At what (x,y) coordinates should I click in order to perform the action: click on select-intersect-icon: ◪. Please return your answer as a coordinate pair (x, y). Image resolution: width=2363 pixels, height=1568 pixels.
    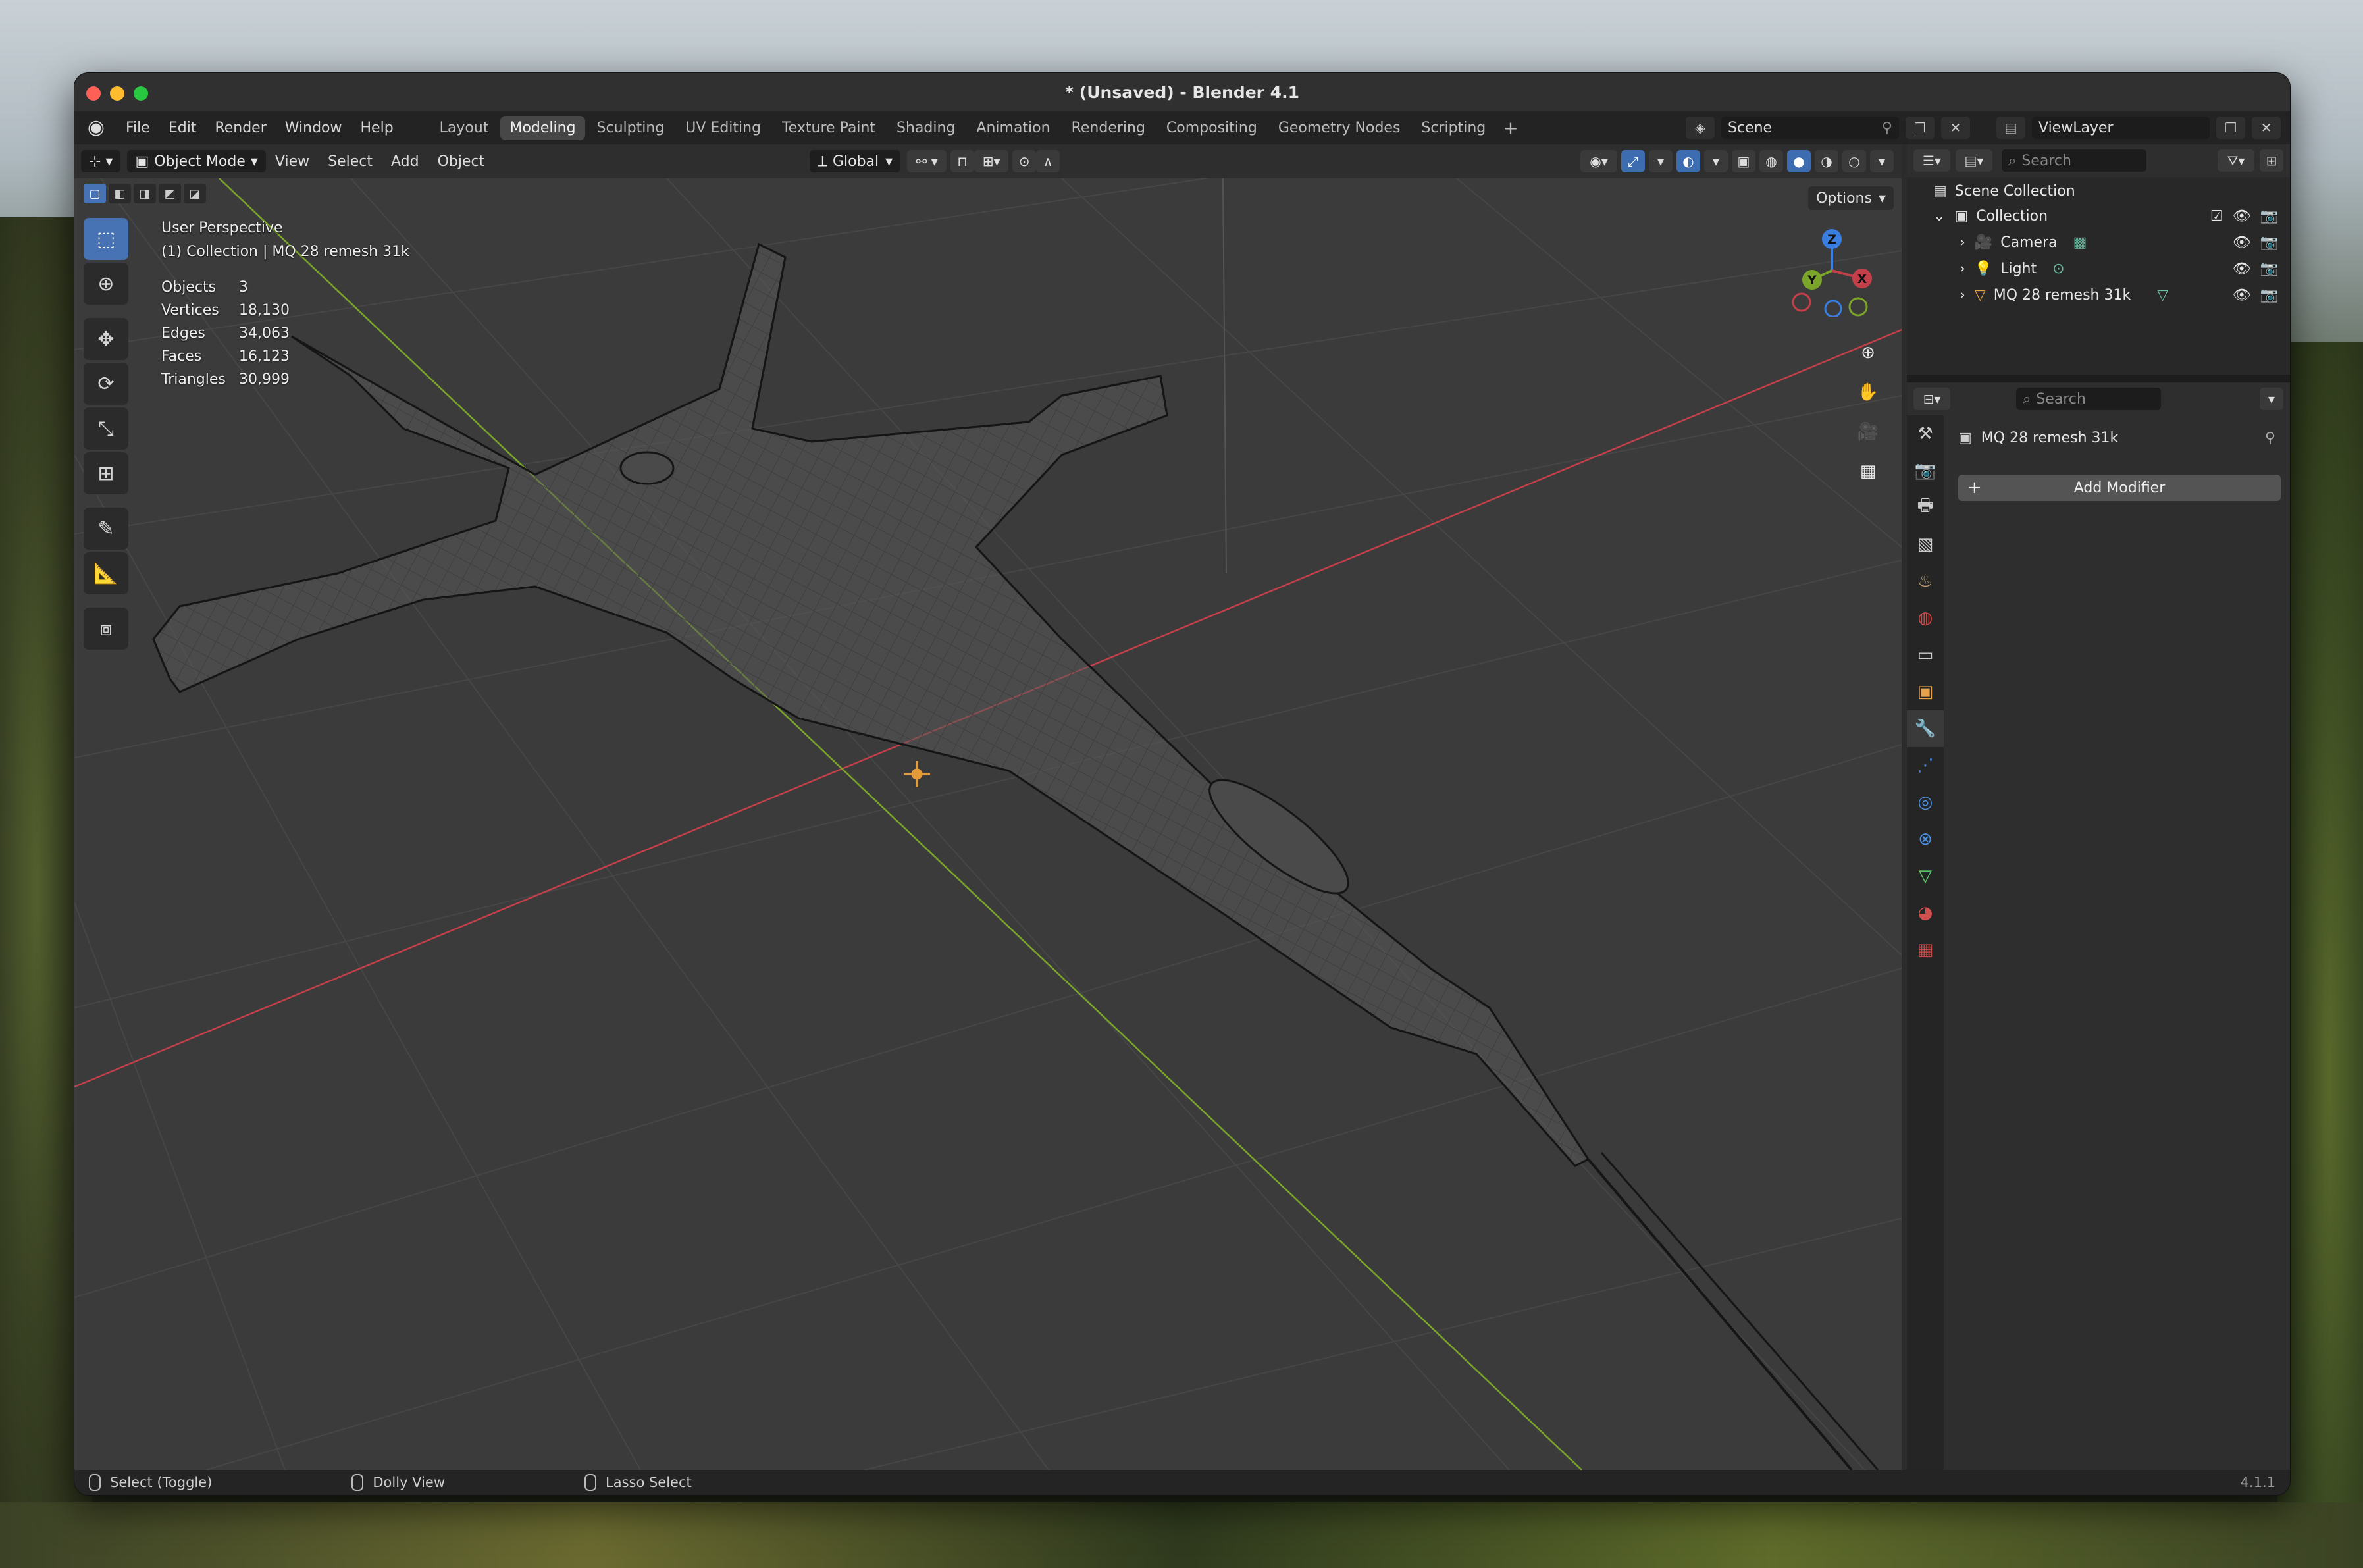
    Looking at the image, I should click on (195, 193).